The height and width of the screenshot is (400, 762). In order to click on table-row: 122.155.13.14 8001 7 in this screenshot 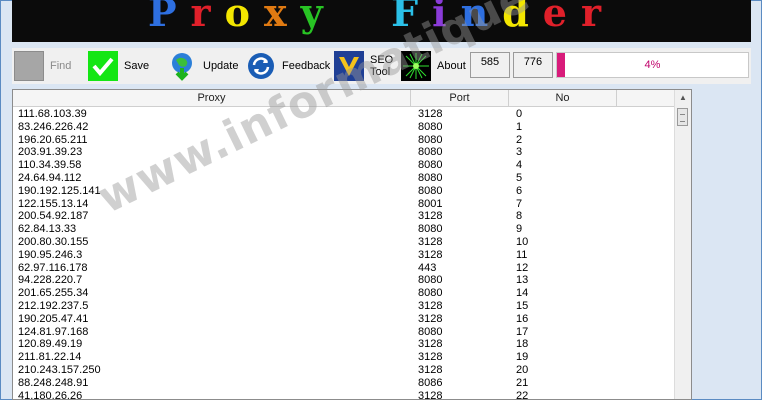, I will do `click(344, 204)`.